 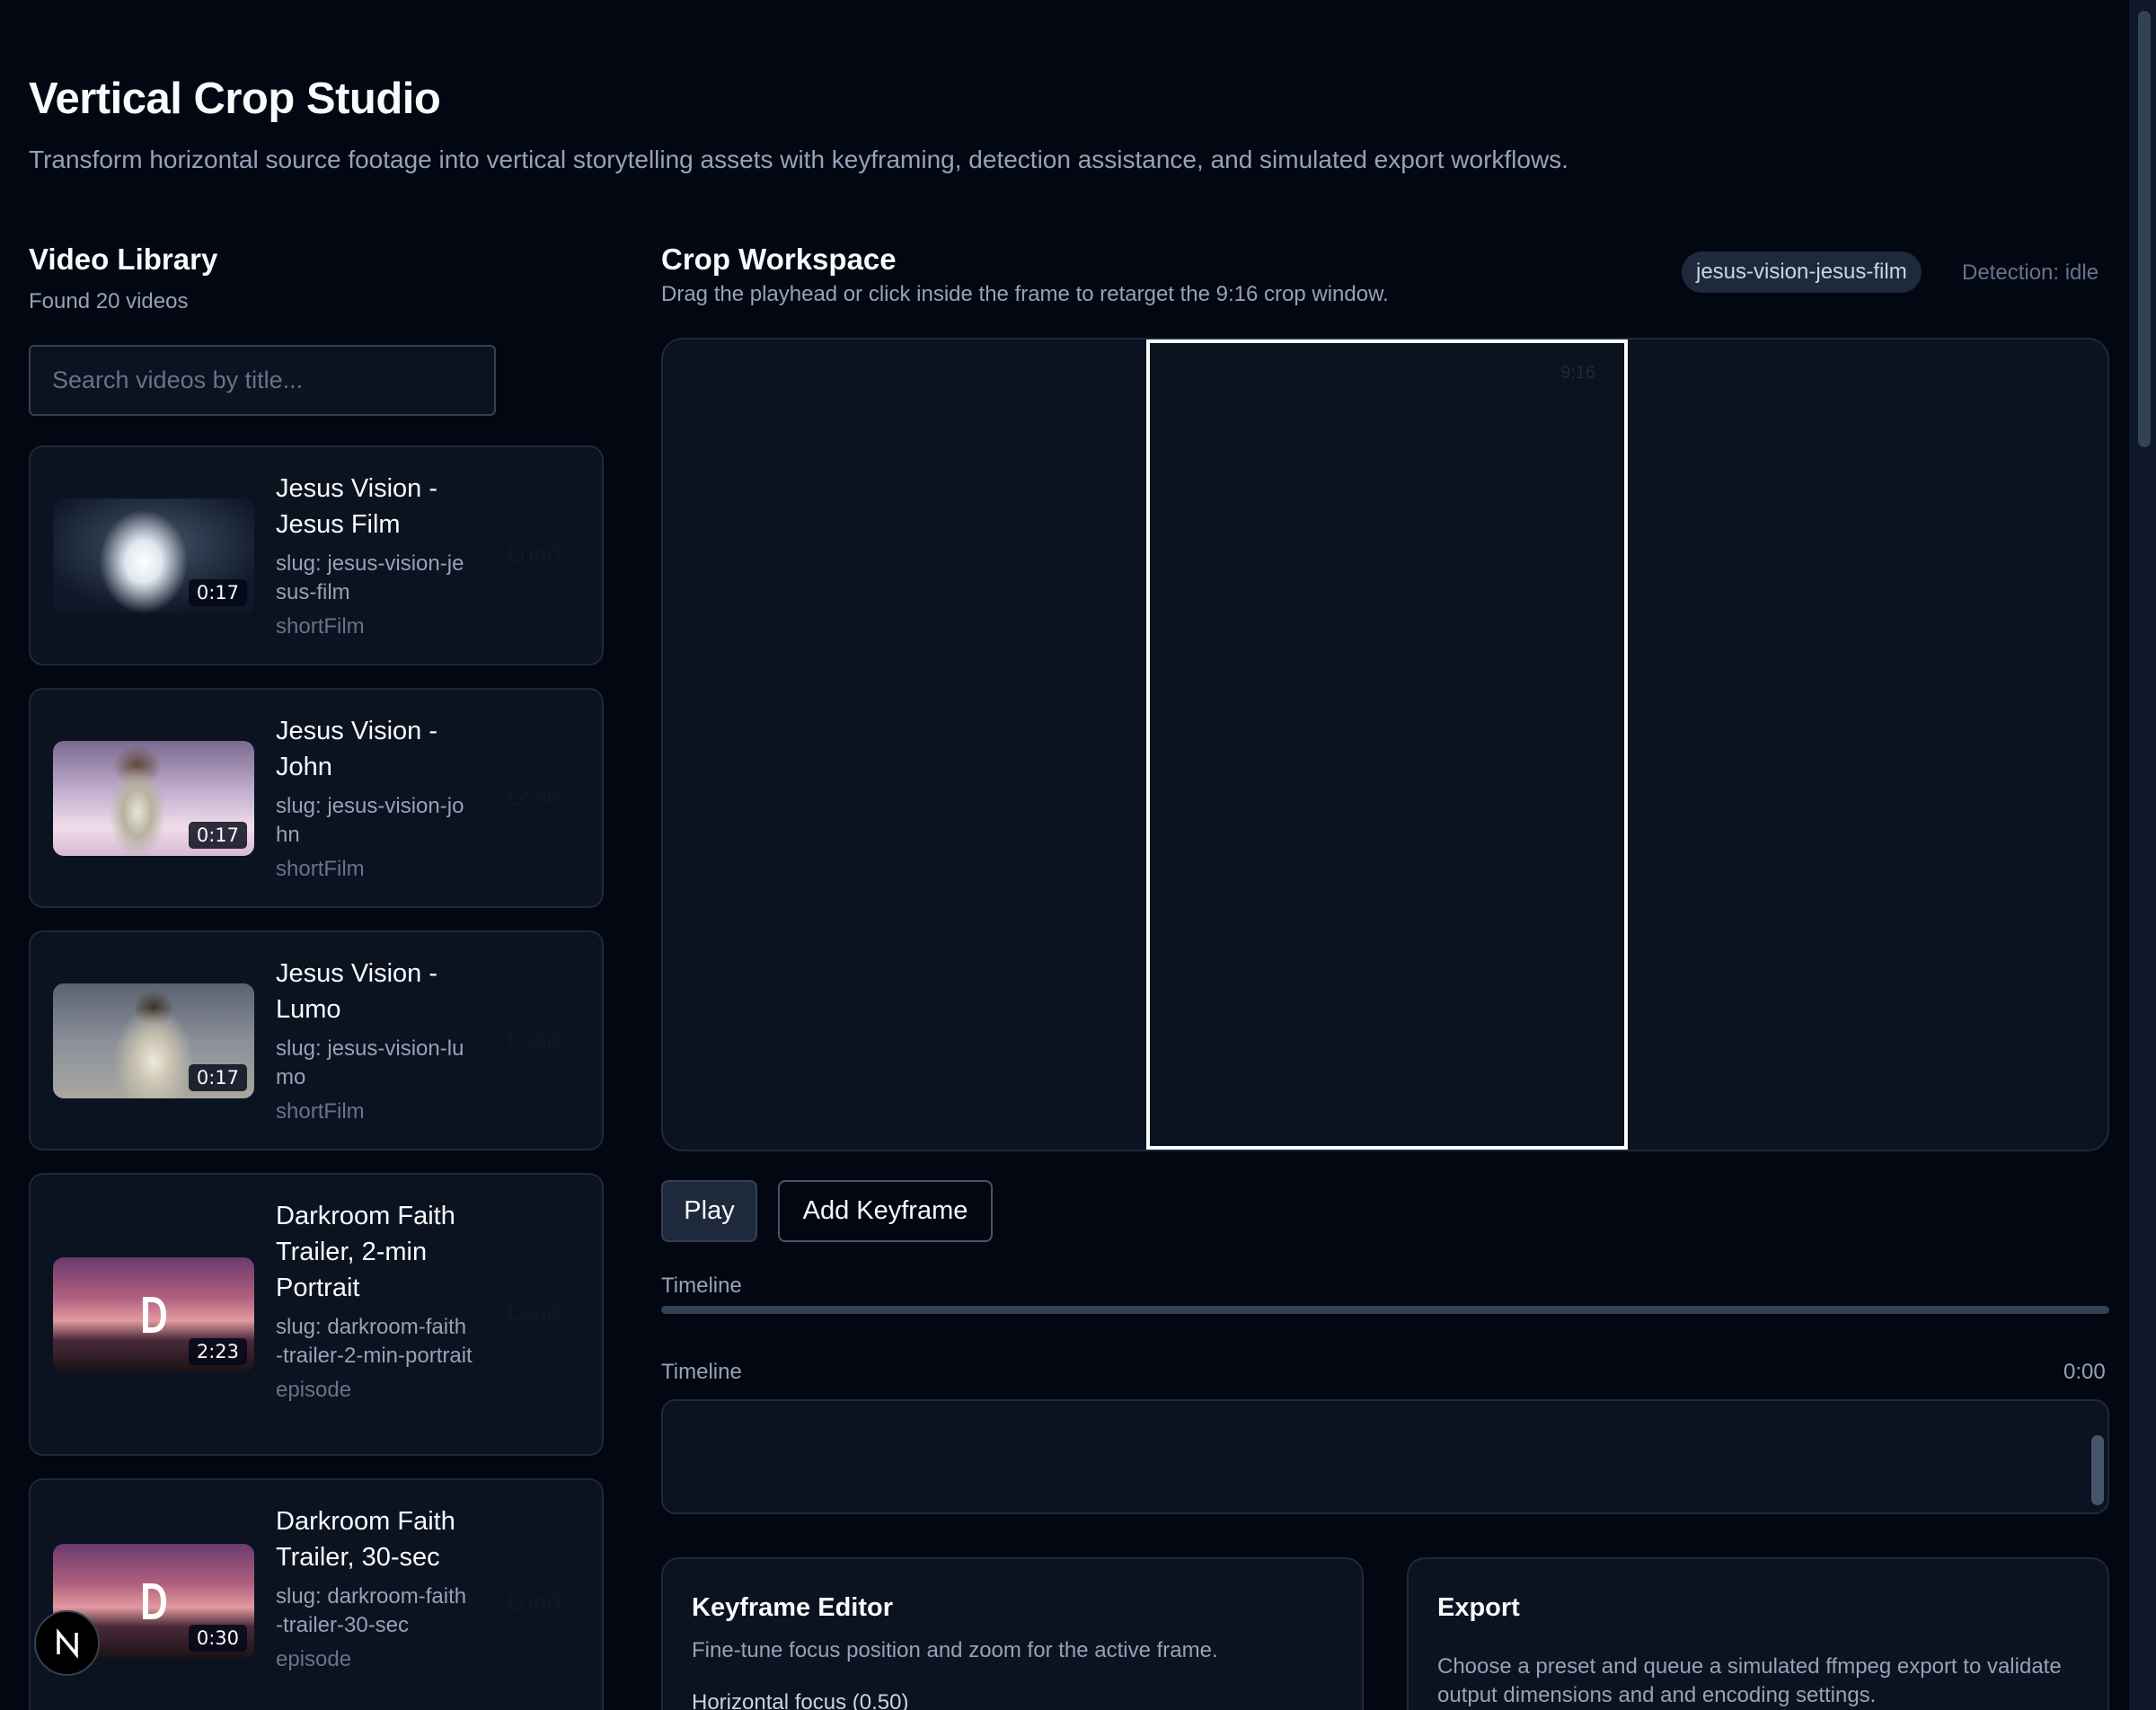 What do you see at coordinates (235, 99) in the screenshot?
I see `app-title: Vertical Crop Studio` at bounding box center [235, 99].